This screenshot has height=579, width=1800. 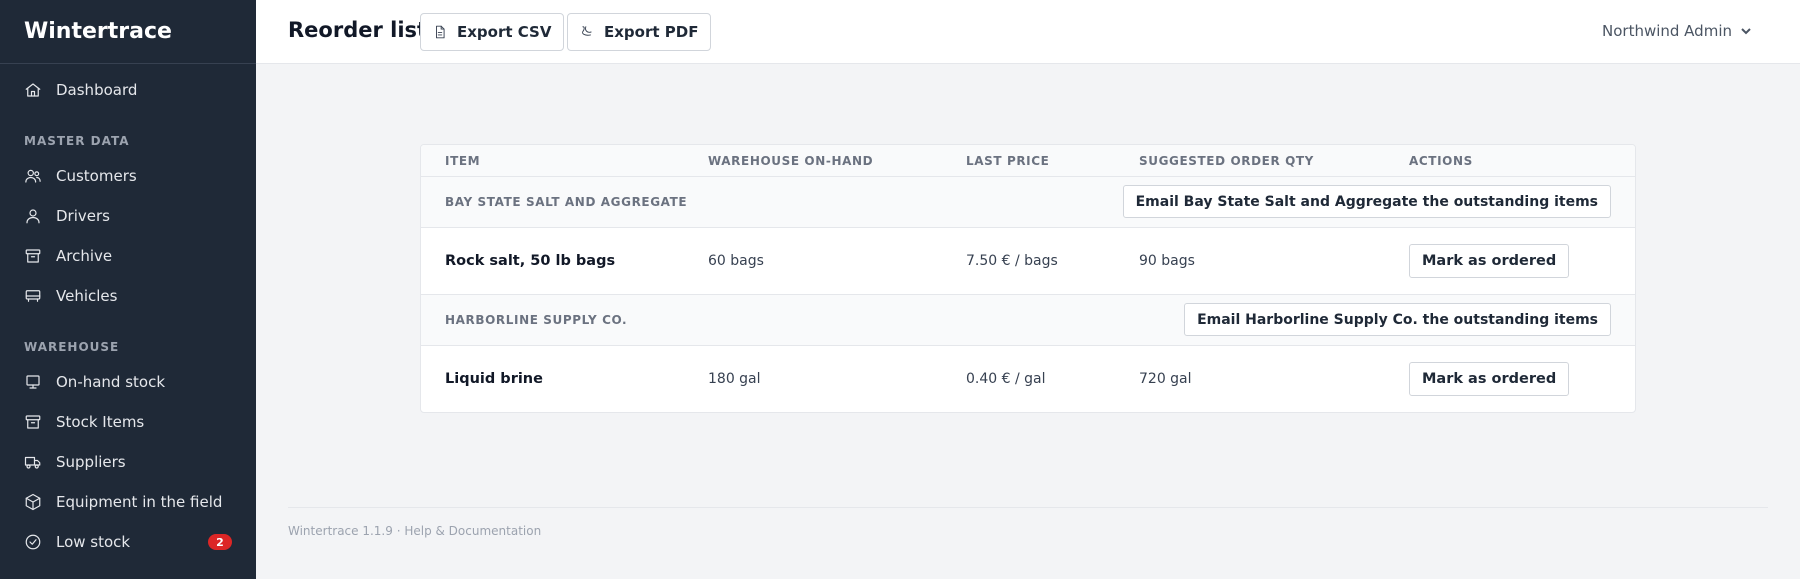 I want to click on home-icon, so click(x=33, y=90).